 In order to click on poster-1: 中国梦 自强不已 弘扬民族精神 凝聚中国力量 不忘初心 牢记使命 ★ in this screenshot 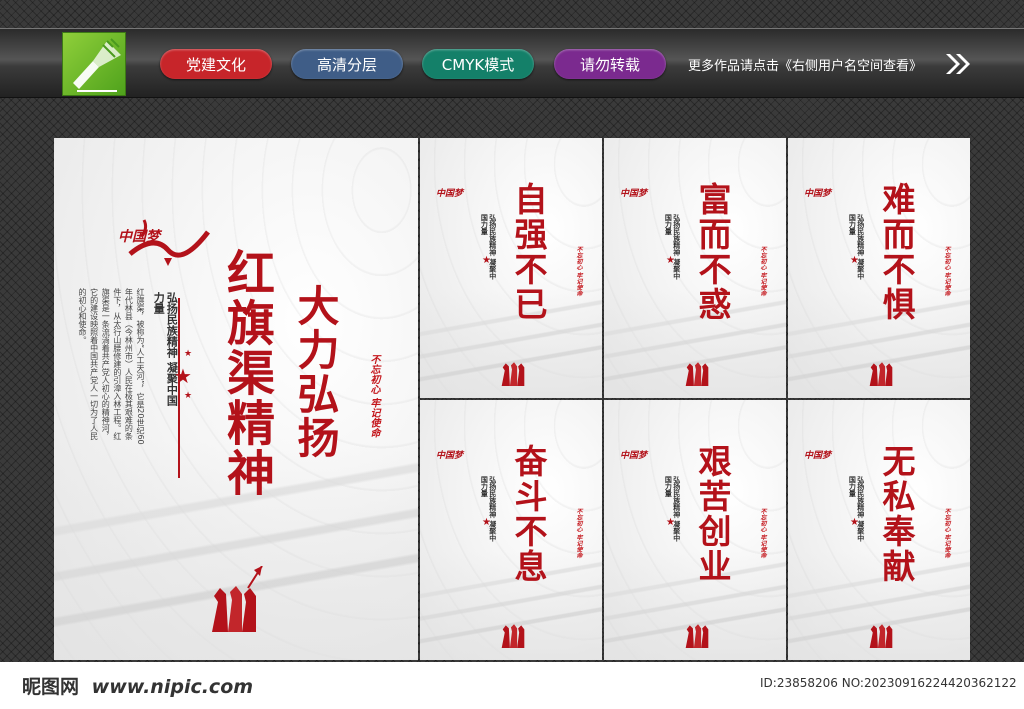, I will do `click(511, 268)`.